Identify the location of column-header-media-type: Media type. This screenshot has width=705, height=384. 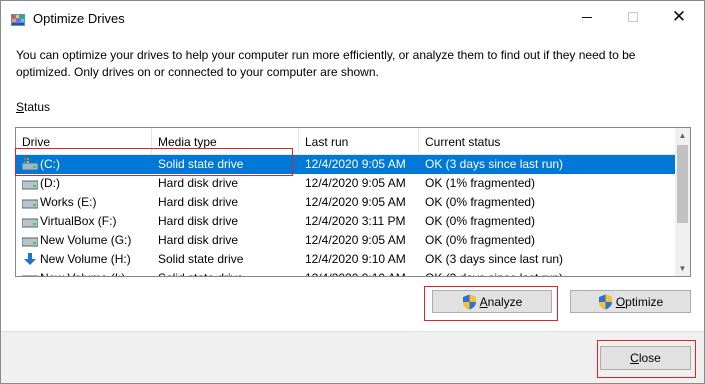
(225, 141).